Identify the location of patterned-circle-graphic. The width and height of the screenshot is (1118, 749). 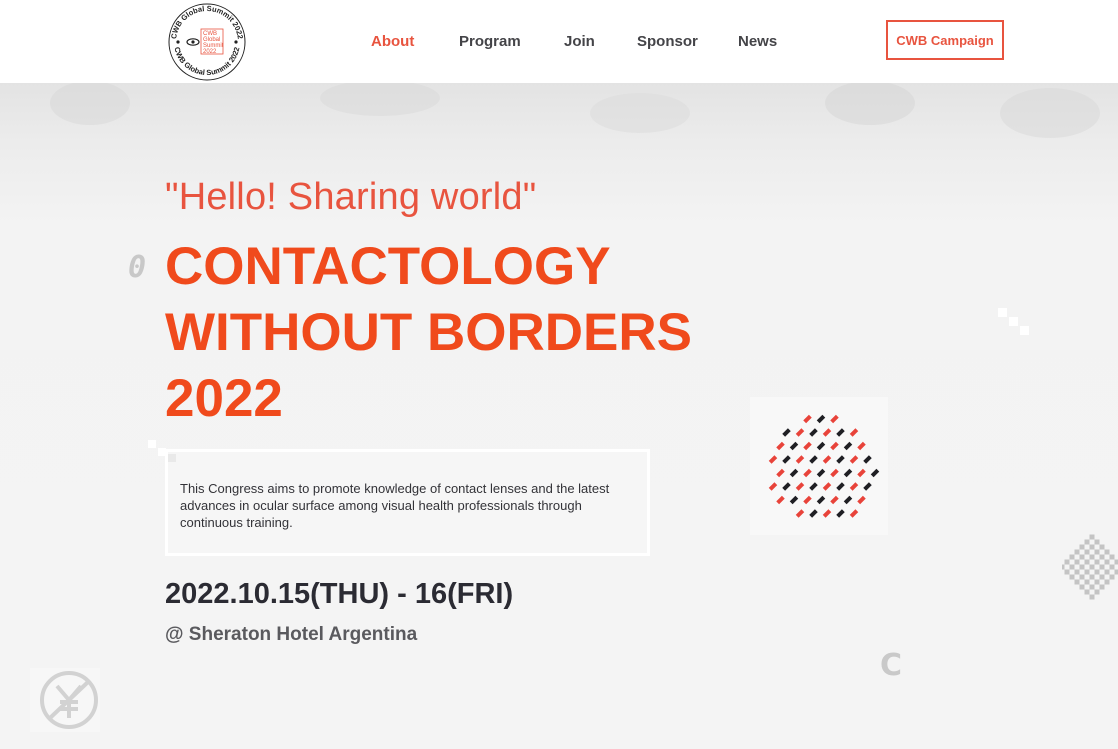
(824, 466).